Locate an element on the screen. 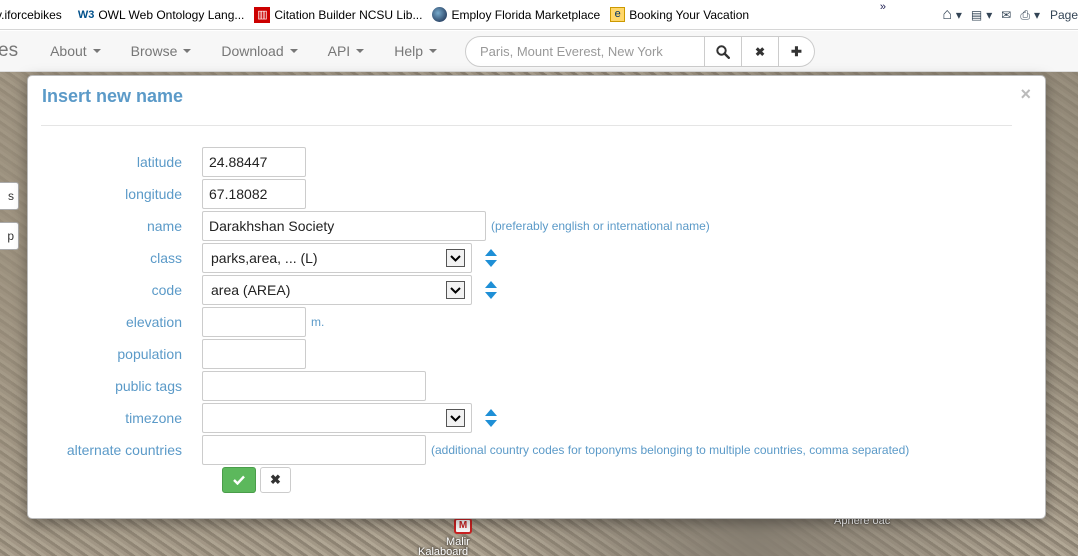  modal-title: Insert new name is located at coordinates (113, 96).